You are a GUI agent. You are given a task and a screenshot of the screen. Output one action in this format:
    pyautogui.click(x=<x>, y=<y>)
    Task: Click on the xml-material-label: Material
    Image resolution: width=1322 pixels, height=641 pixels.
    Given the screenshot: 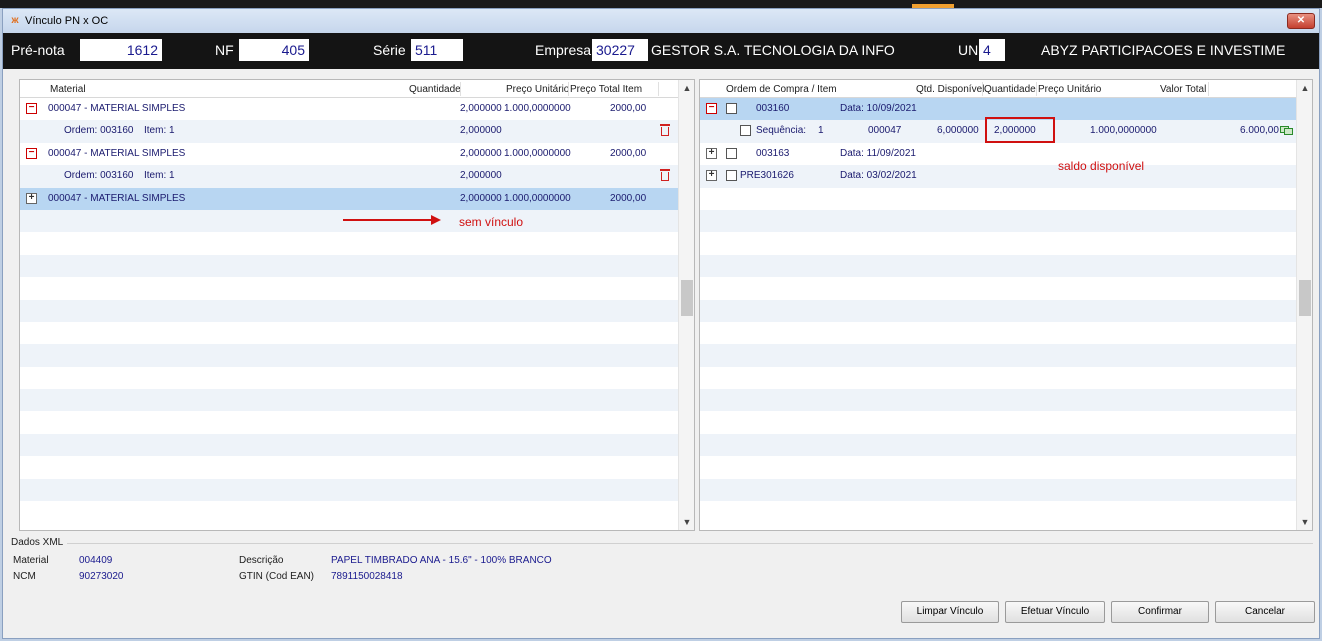 What is the action you would take?
    pyautogui.click(x=31, y=560)
    